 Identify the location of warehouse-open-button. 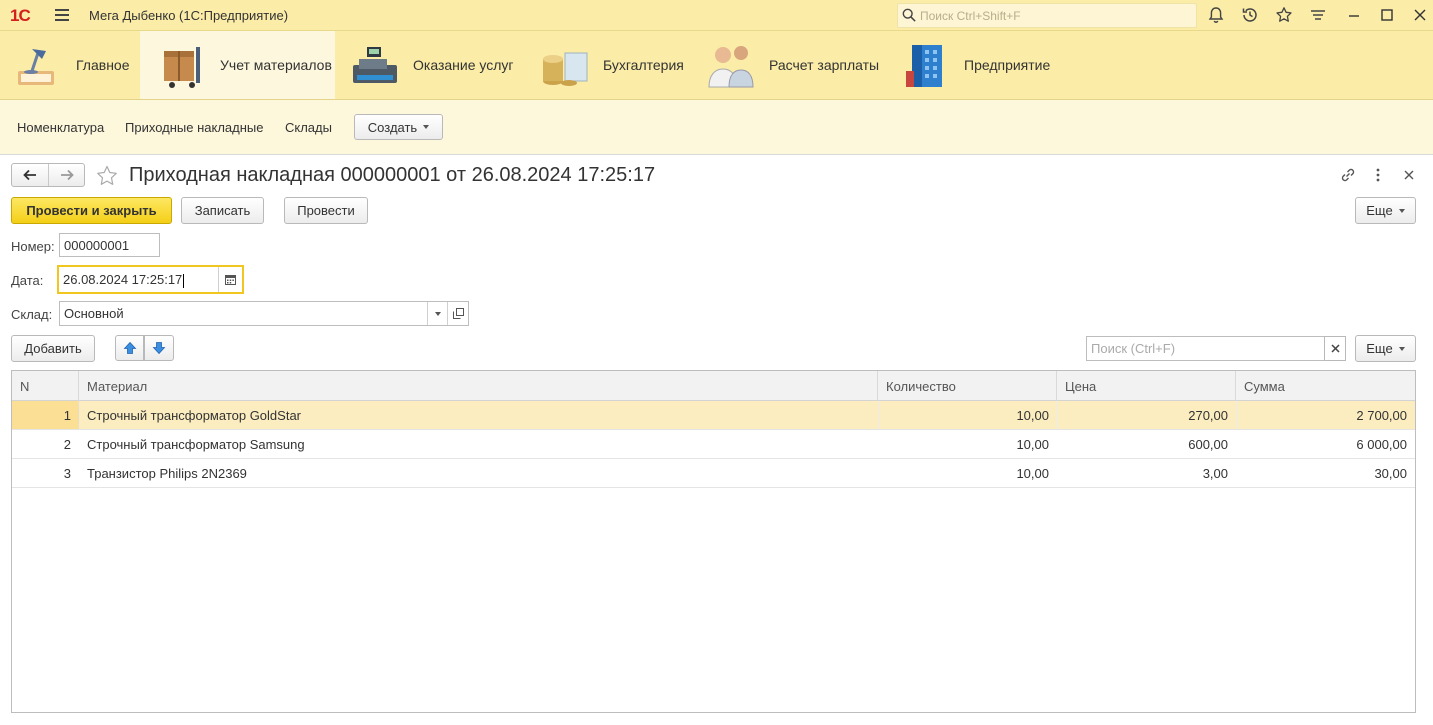
(457, 313).